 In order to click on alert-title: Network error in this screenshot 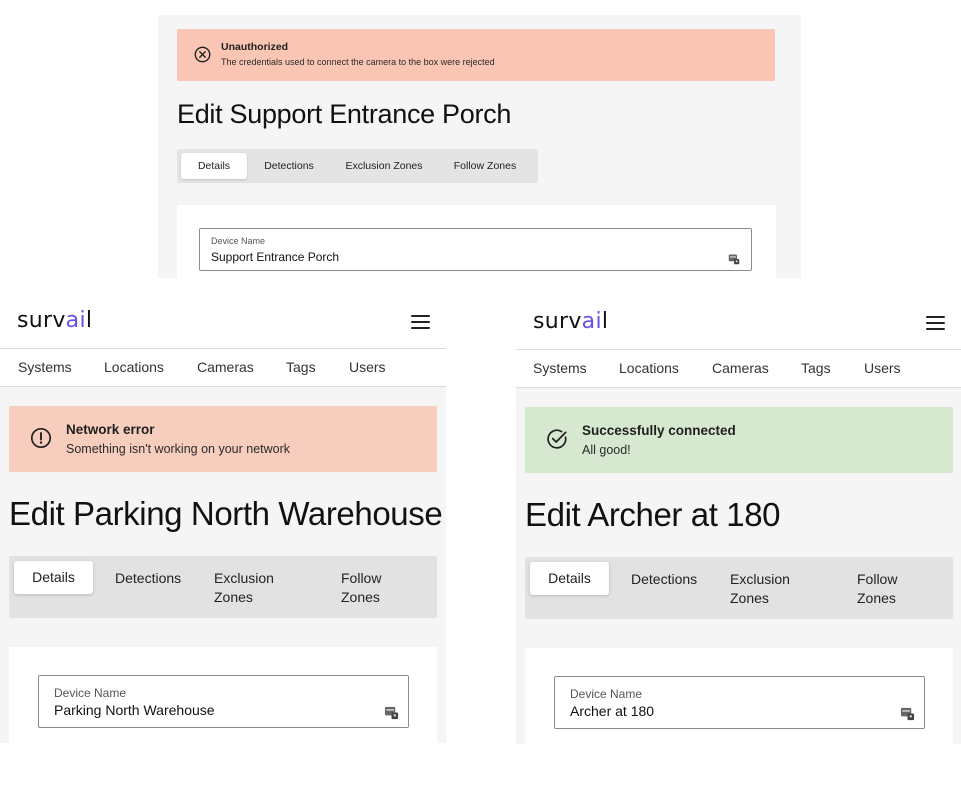, I will do `click(110, 429)`.